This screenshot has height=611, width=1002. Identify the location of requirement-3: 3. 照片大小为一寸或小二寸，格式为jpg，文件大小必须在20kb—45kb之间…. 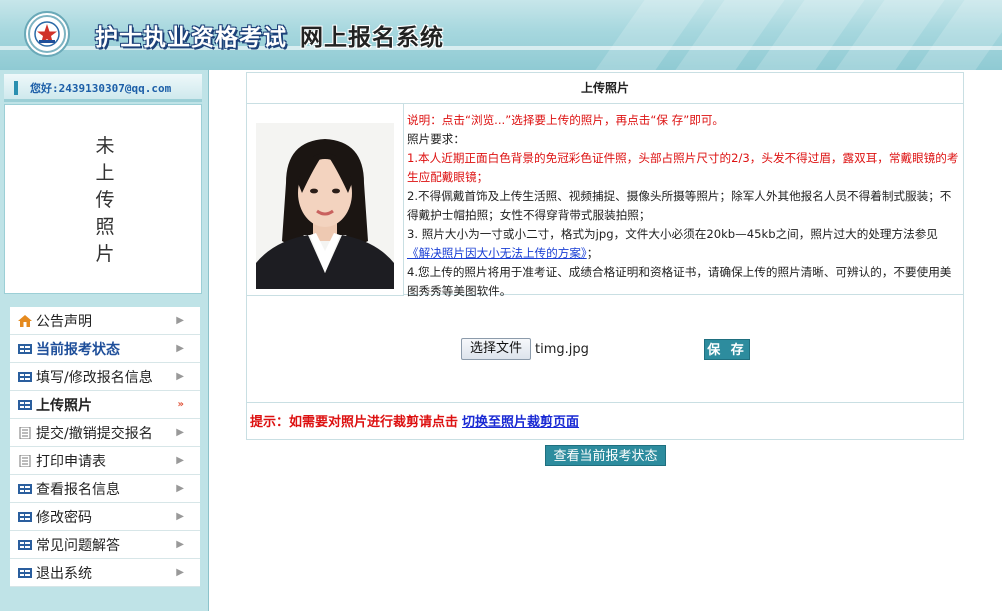
(684, 244).